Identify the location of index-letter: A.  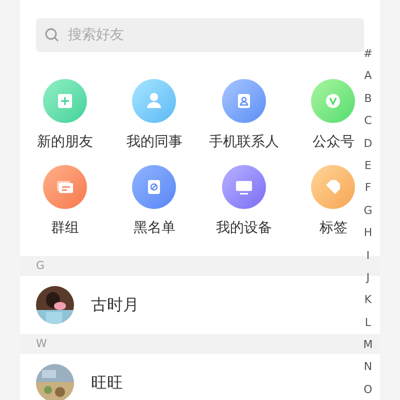
(368, 76).